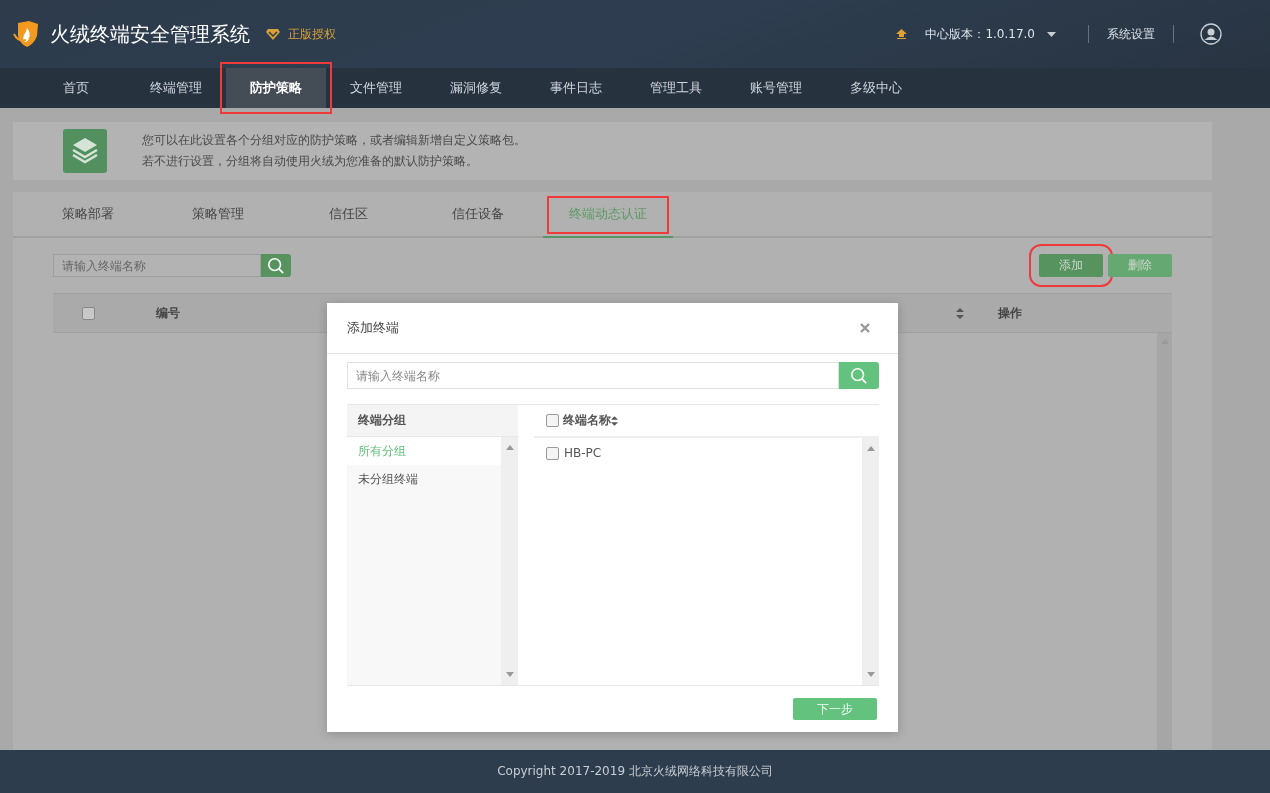 The image size is (1270, 793). What do you see at coordinates (168, 313) in the screenshot?
I see `column-header: 编号` at bounding box center [168, 313].